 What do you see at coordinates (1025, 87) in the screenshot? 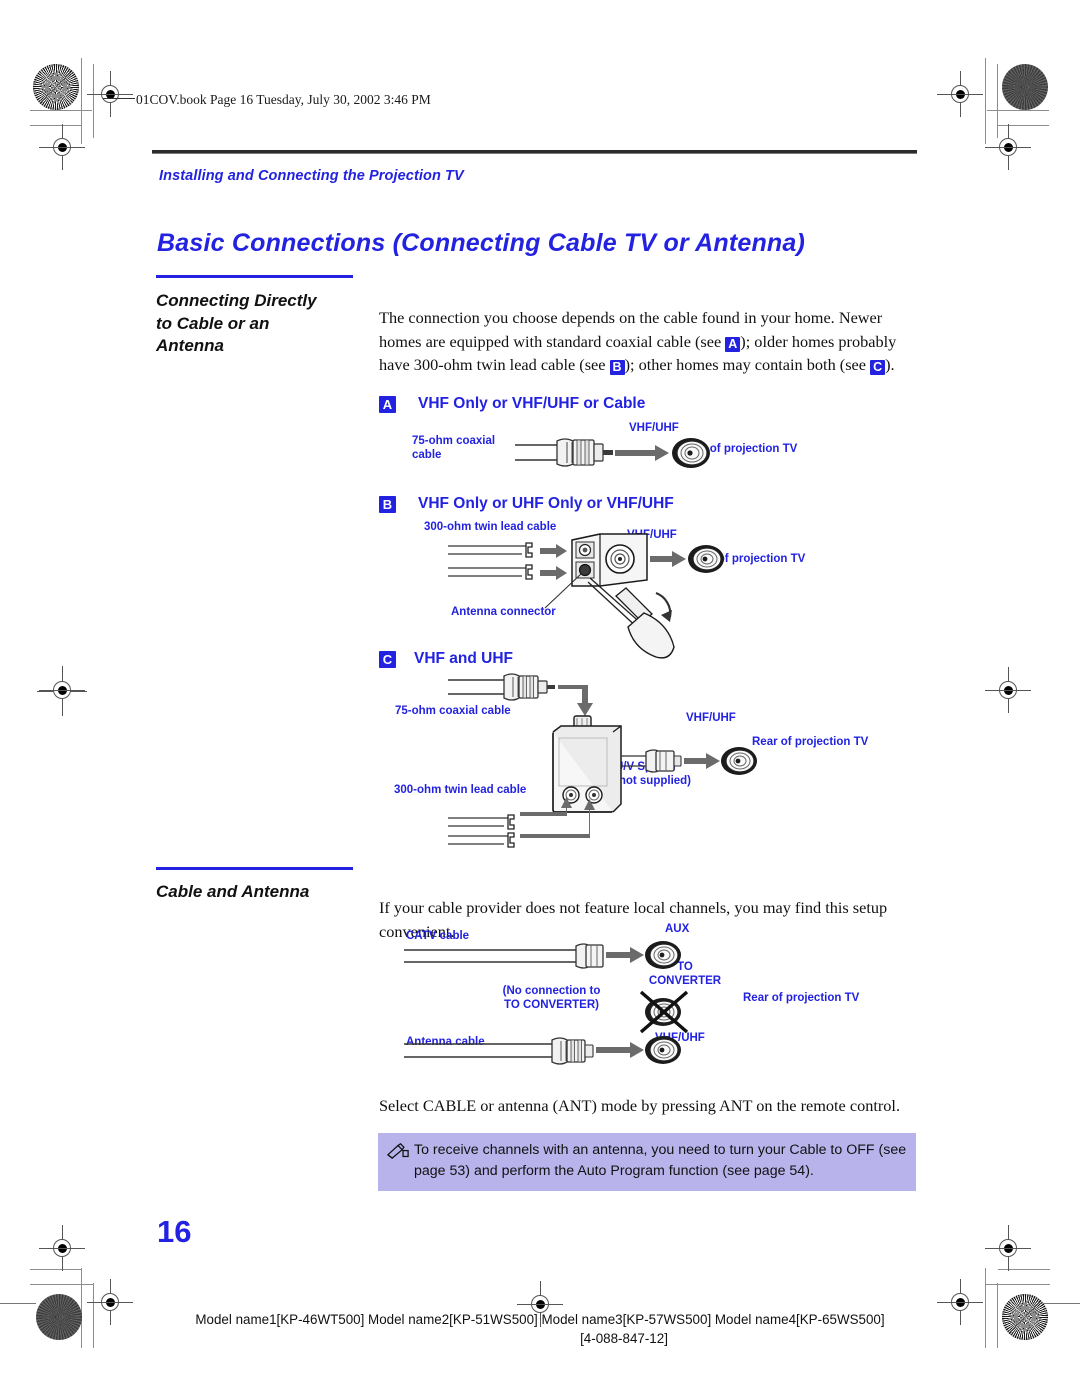
I see `print-density-patch-tr` at bounding box center [1025, 87].